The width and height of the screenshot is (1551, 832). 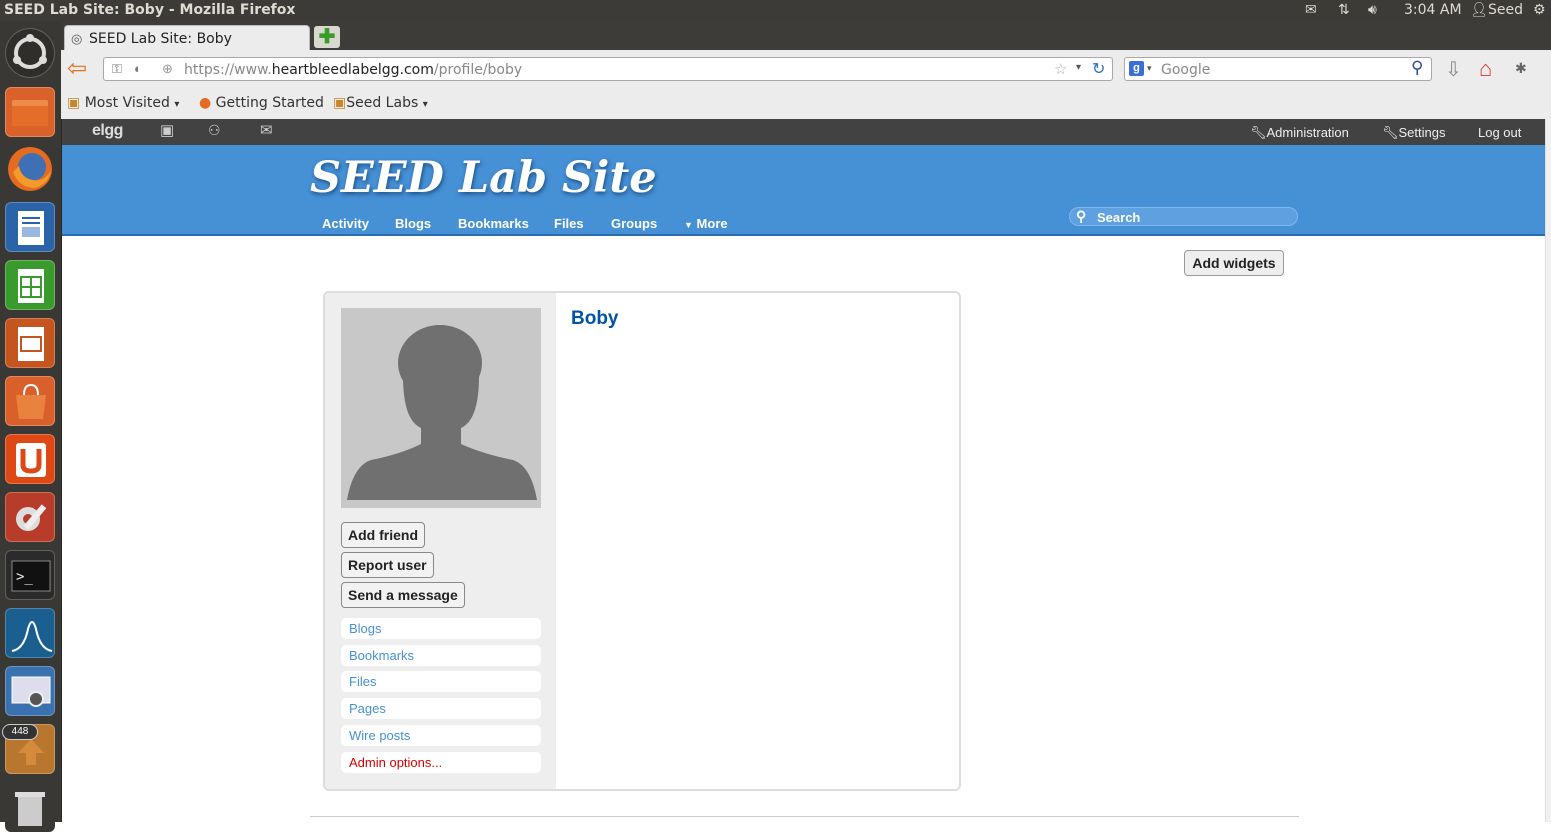 I want to click on home-icon: ⌂, so click(x=1485, y=69).